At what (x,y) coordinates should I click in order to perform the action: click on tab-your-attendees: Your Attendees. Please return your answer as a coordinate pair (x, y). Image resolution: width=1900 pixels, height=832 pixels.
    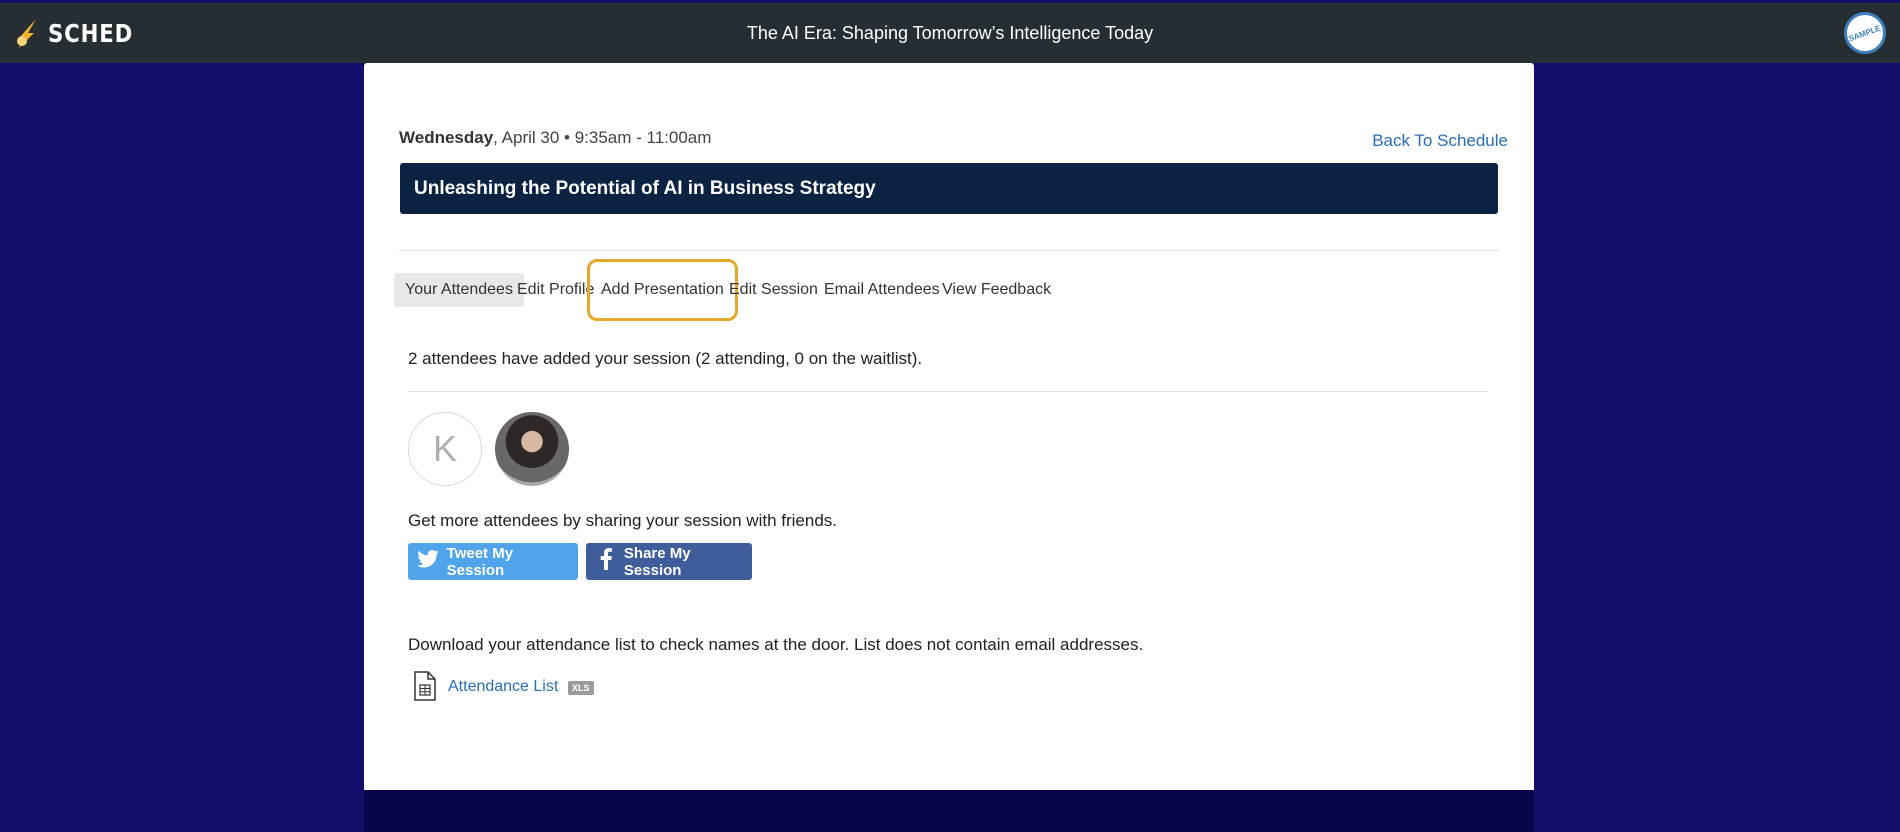
    Looking at the image, I should click on (459, 290).